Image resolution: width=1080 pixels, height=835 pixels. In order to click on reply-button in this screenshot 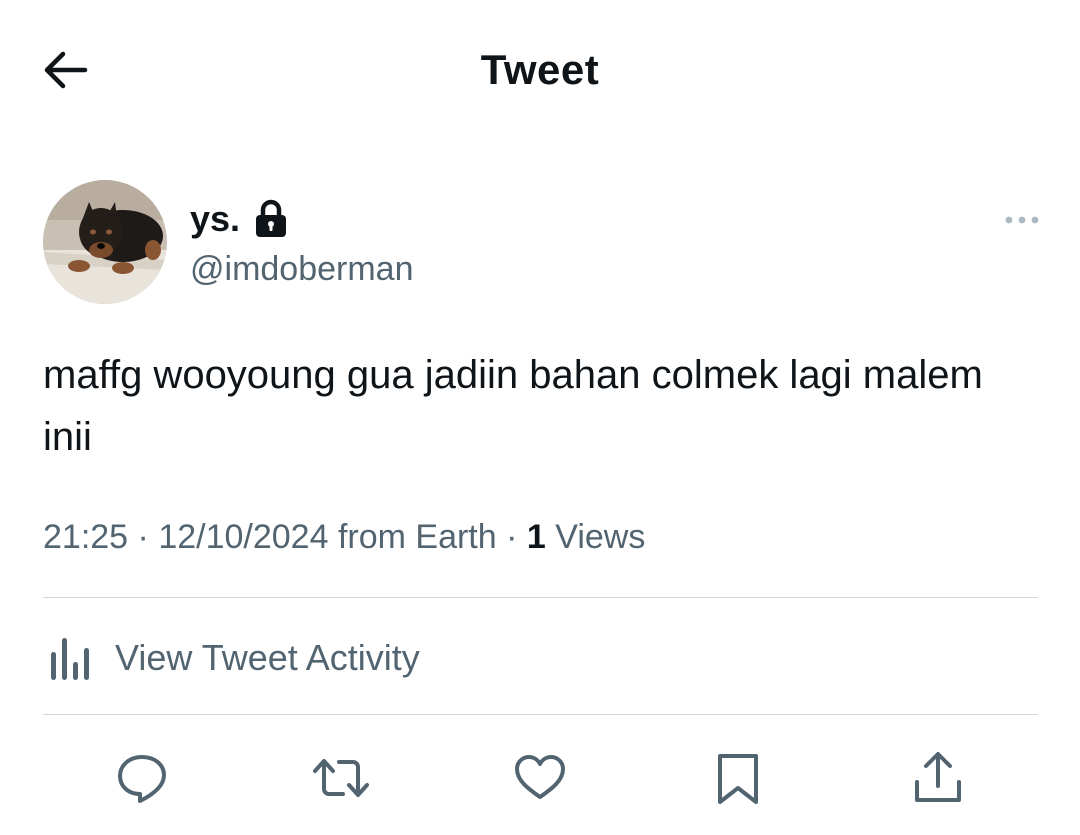, I will do `click(142, 778)`.